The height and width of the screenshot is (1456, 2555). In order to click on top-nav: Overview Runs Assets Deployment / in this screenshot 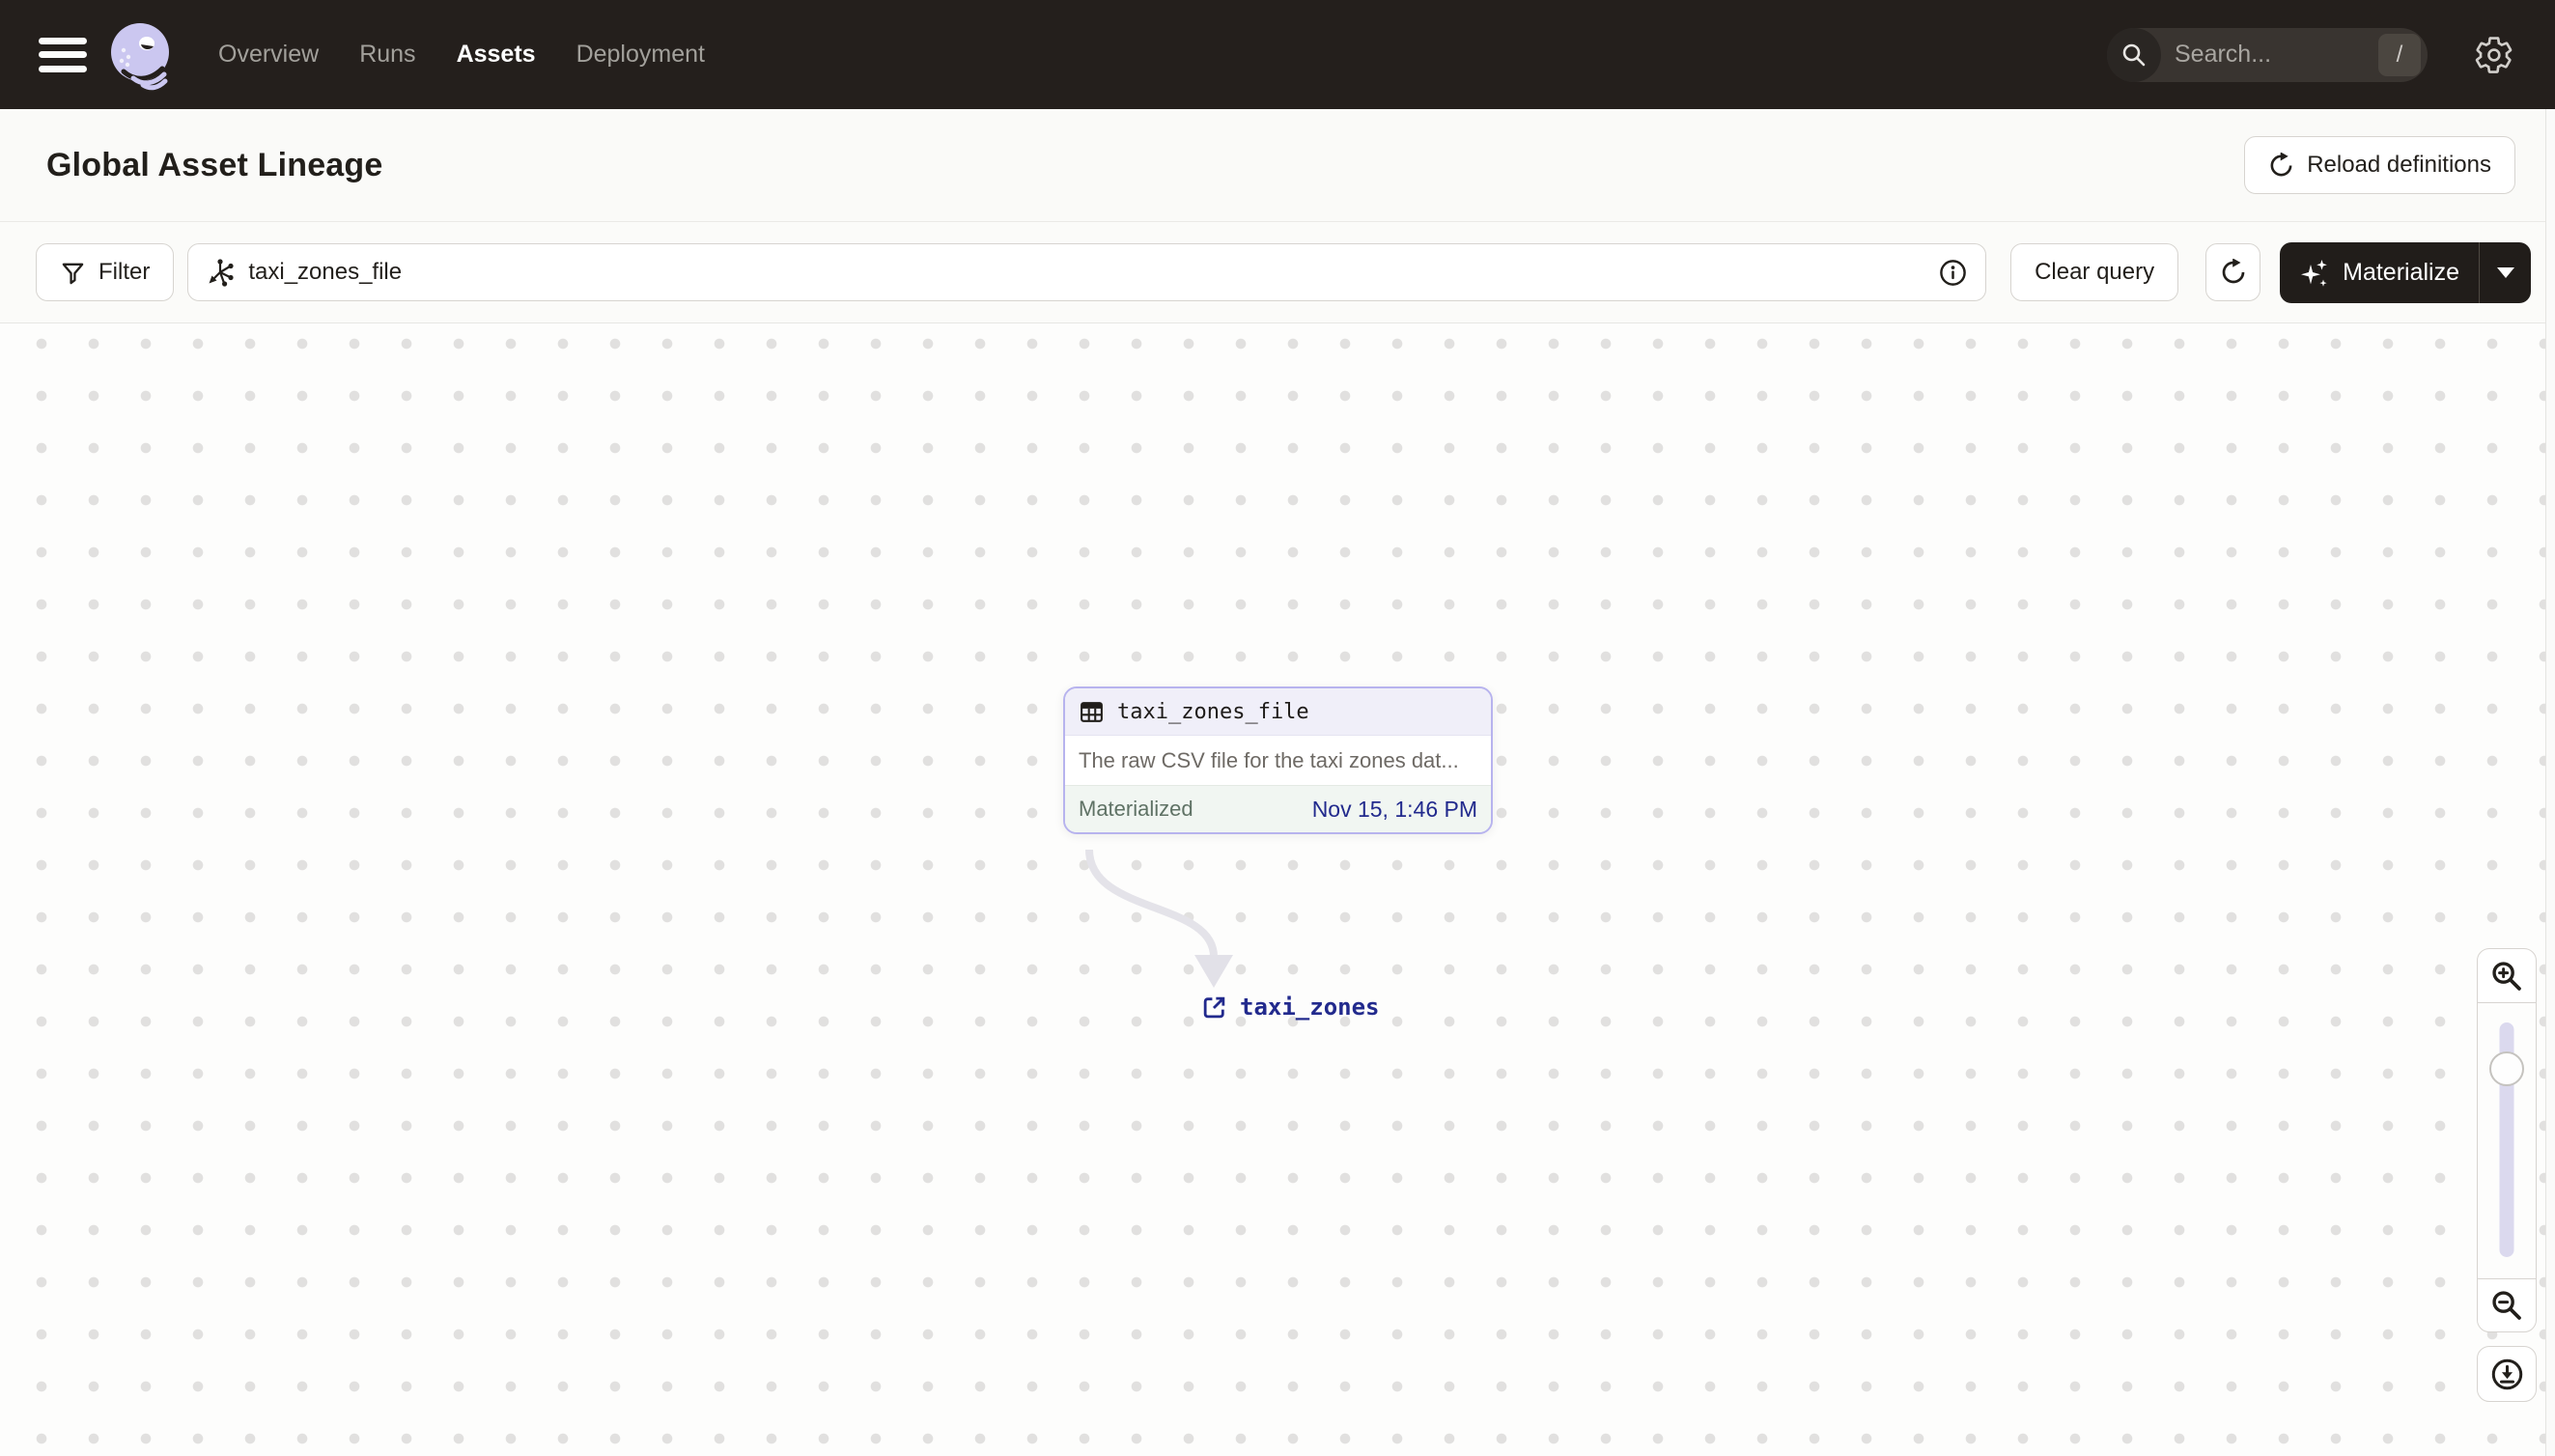, I will do `click(1277, 55)`.